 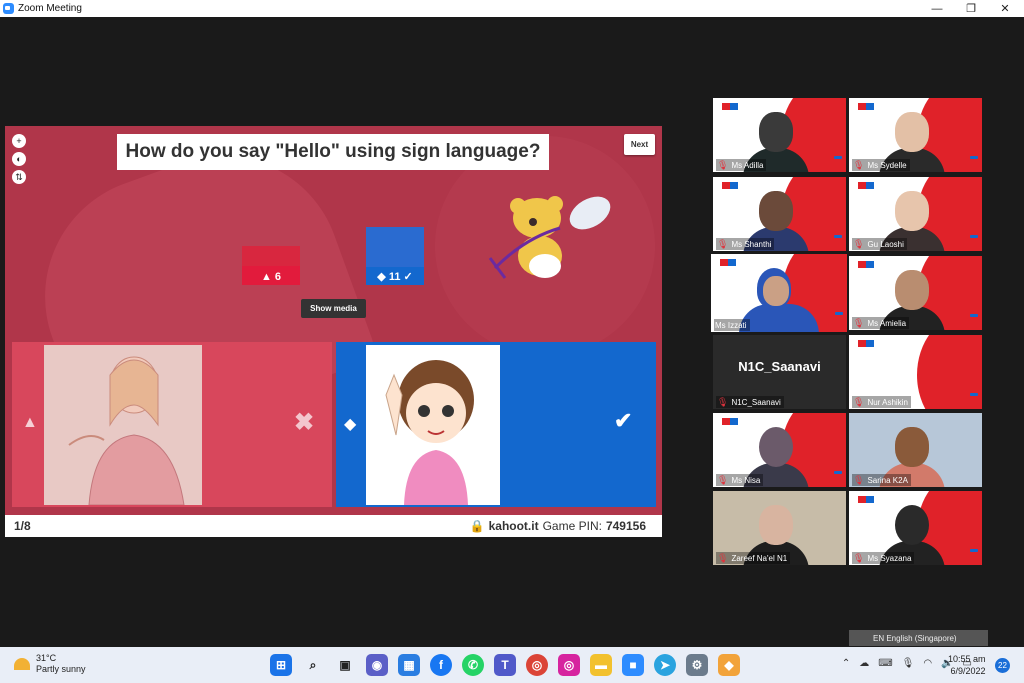 I want to click on cupid-bear-mascot, so click(x=549, y=237).